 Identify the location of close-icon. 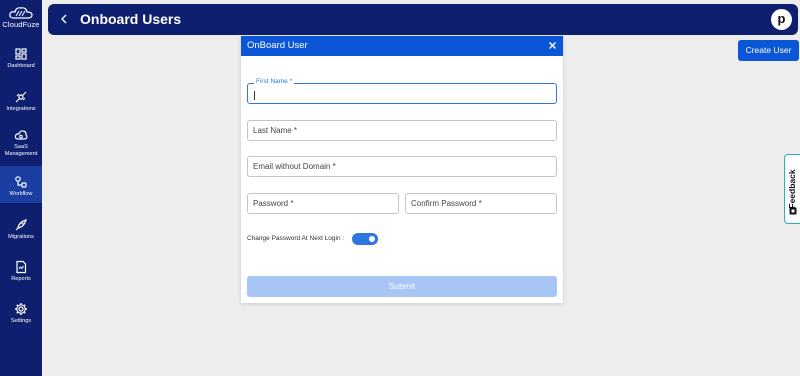
(552, 45).